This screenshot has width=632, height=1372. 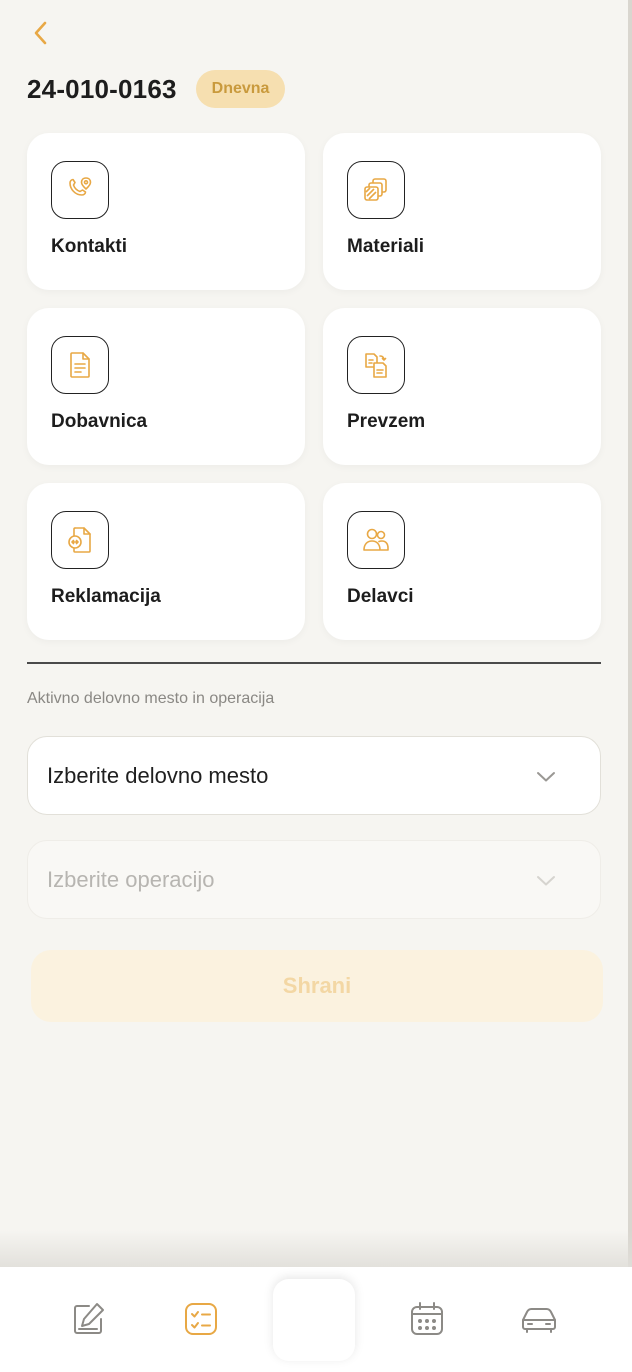 I want to click on center-action-button, so click(x=314, y=1320).